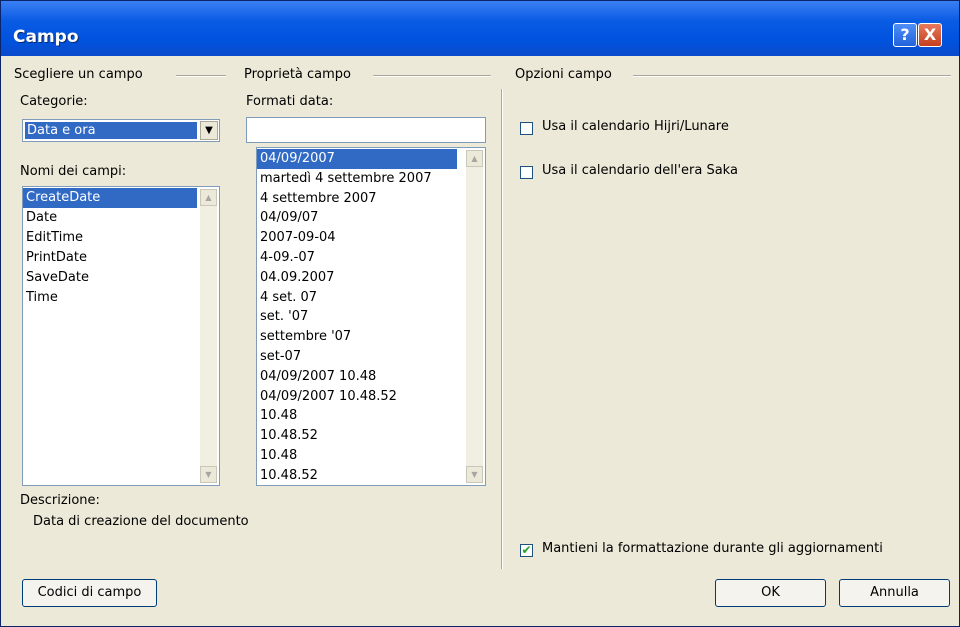 The width and height of the screenshot is (960, 627). Describe the element at coordinates (141, 521) in the screenshot. I see `description-text: Data di creazione del documento` at that location.